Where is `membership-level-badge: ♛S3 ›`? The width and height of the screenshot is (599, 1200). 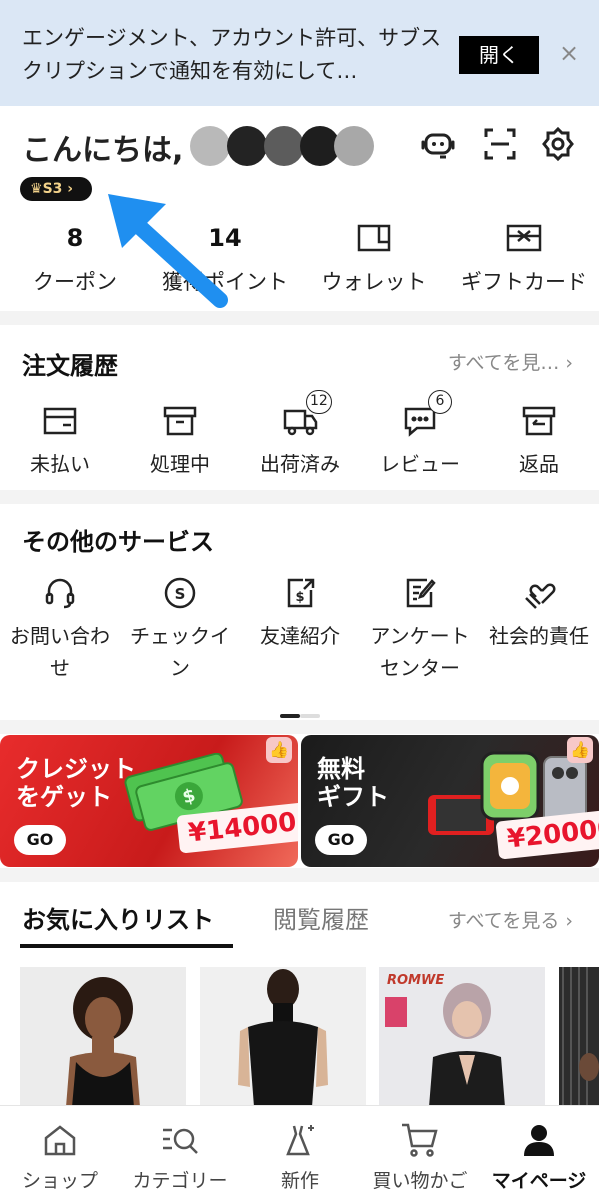 membership-level-badge: ♛S3 › is located at coordinates (56, 189).